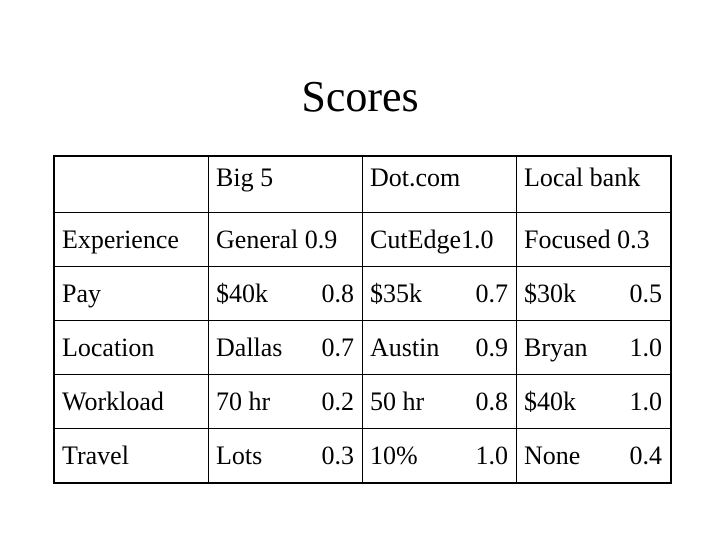 This screenshot has width=720, height=540. What do you see at coordinates (397, 401) in the screenshot?
I see `cell-text: 50 hr` at bounding box center [397, 401].